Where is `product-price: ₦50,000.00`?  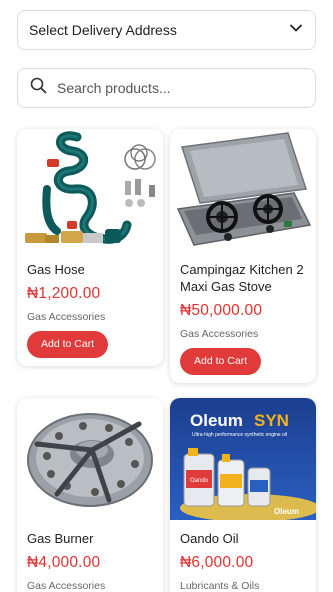
product-price: ₦50,000.00 is located at coordinates (221, 310).